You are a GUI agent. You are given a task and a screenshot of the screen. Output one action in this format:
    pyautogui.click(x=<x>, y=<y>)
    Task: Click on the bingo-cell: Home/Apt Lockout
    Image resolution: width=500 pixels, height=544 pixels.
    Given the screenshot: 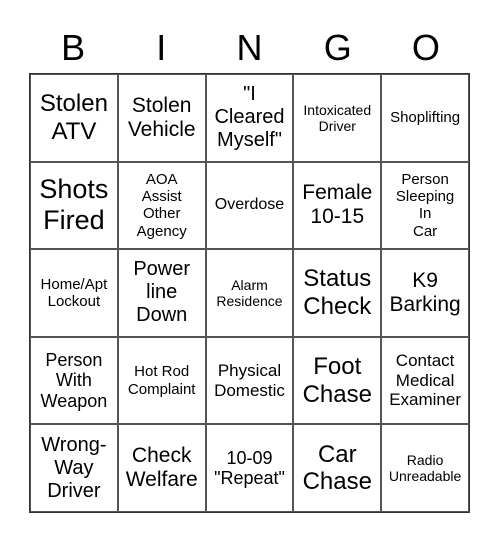 What is the action you would take?
    pyautogui.click(x=74, y=293)
    